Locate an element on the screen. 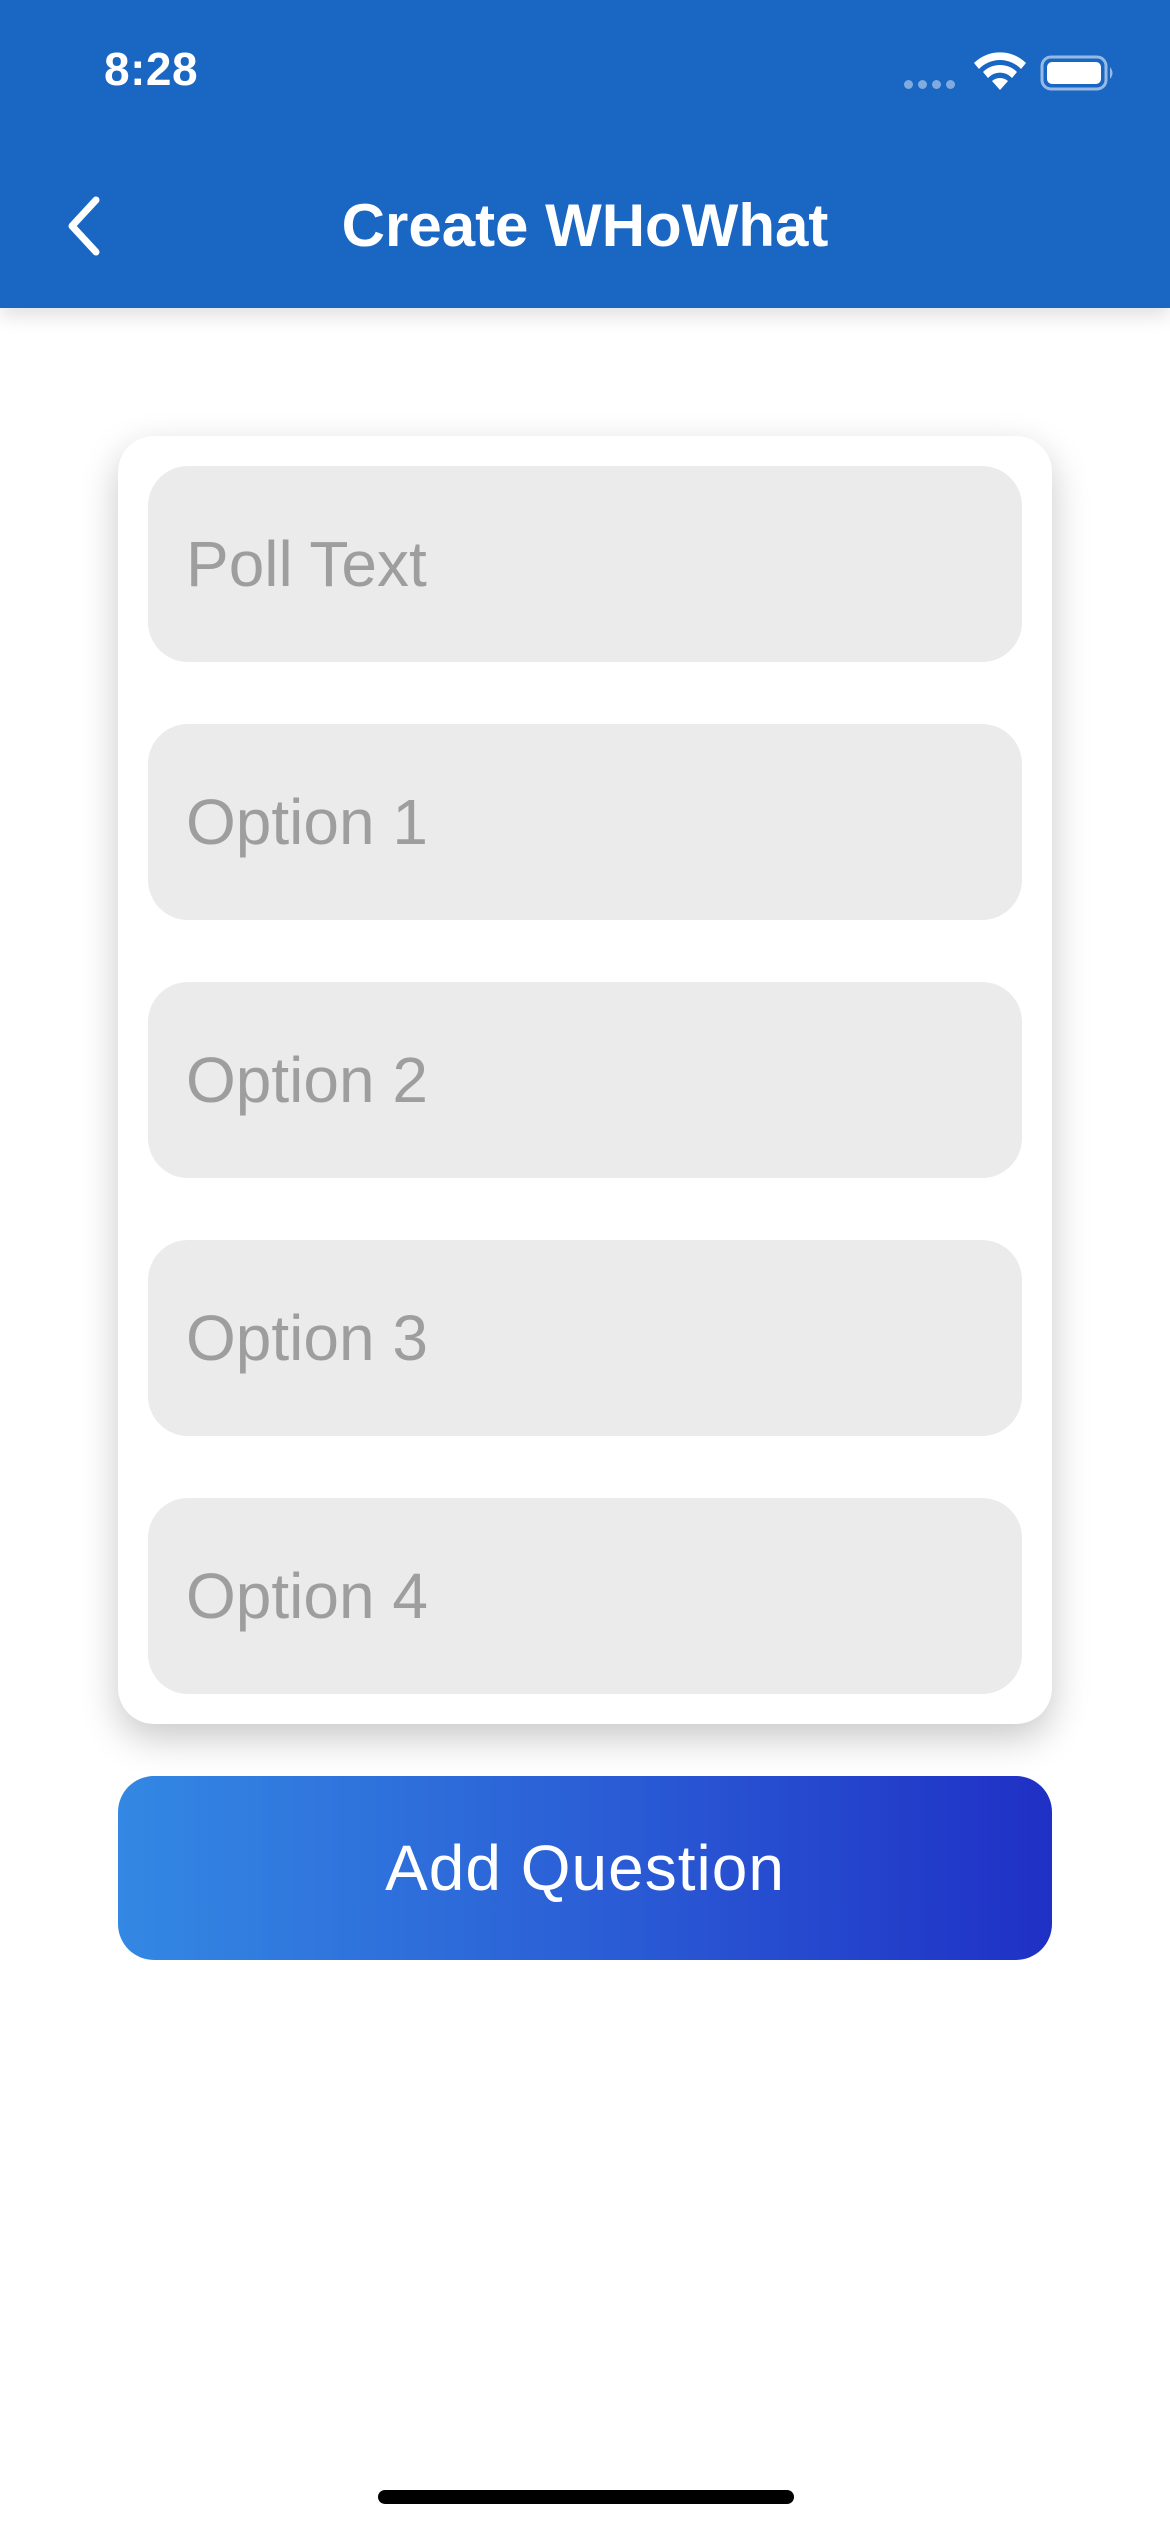 This screenshot has height=2532, width=1170. option-2-input is located at coordinates (585, 1080).